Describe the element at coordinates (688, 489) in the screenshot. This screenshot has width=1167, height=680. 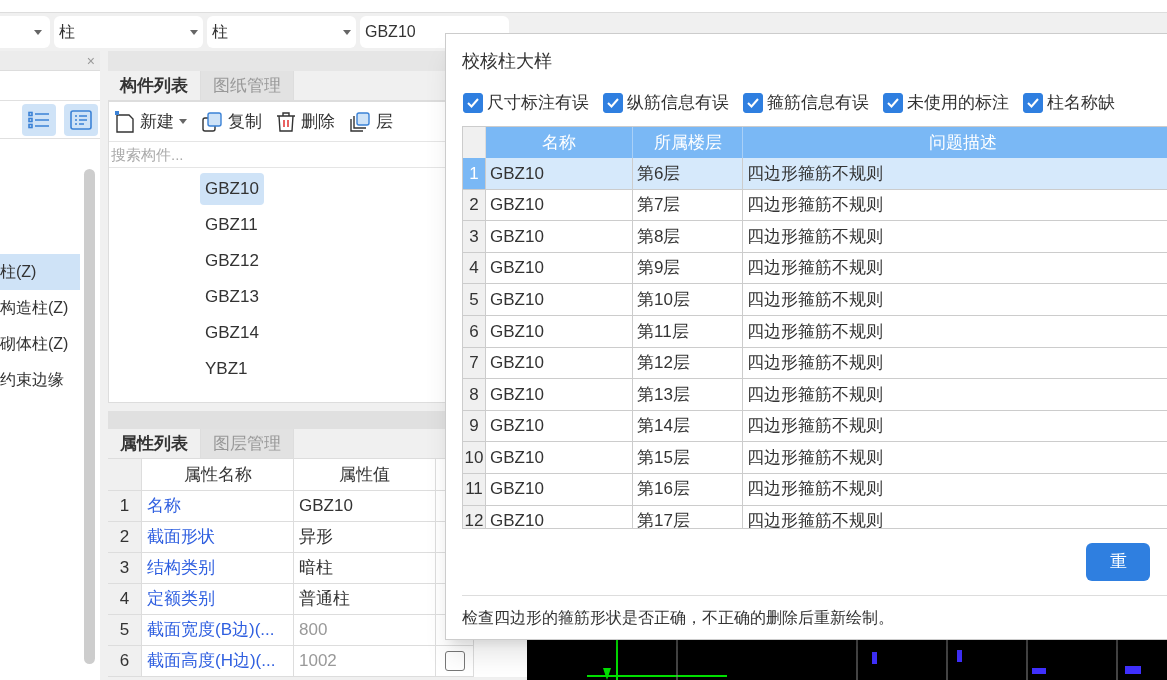
I see `table-cell: 第16层` at that location.